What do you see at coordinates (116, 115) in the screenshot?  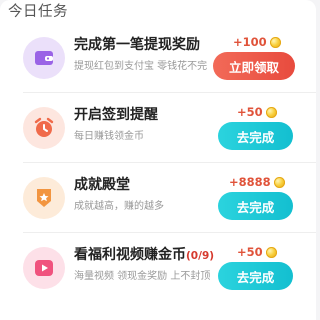 I see `task-title: 开启签到提醒` at bounding box center [116, 115].